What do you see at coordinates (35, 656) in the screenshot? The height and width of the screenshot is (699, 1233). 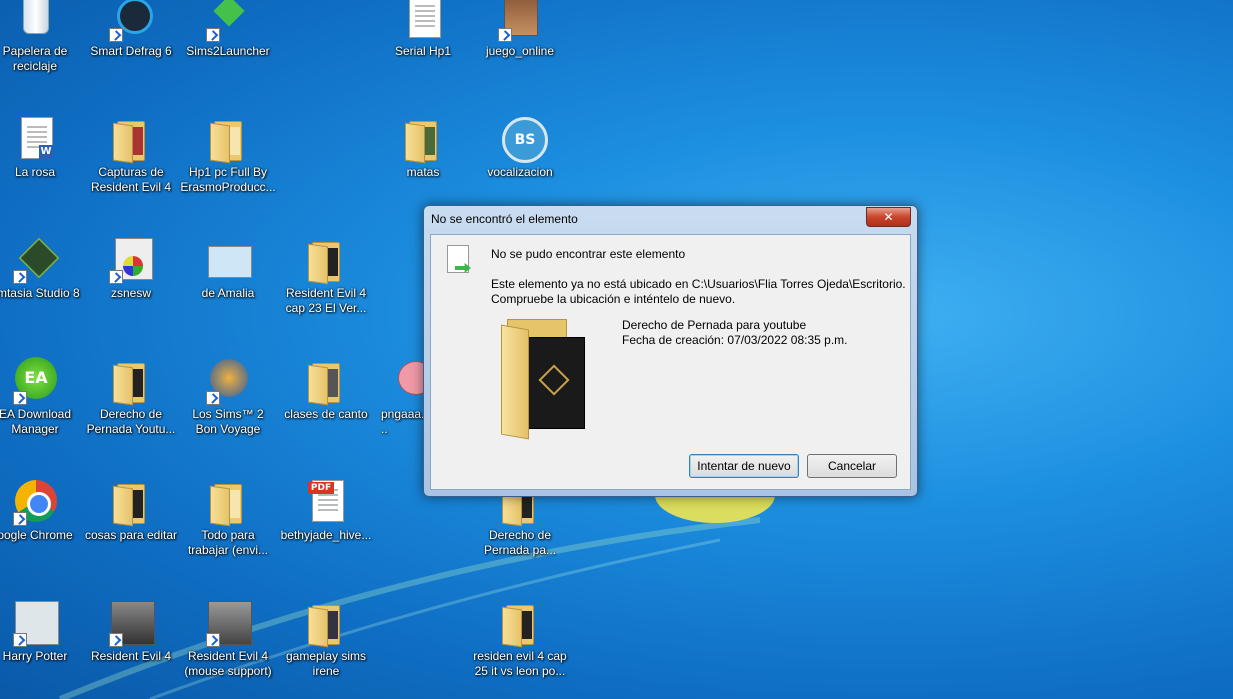 I see `icon-label: Harry Potter` at bounding box center [35, 656].